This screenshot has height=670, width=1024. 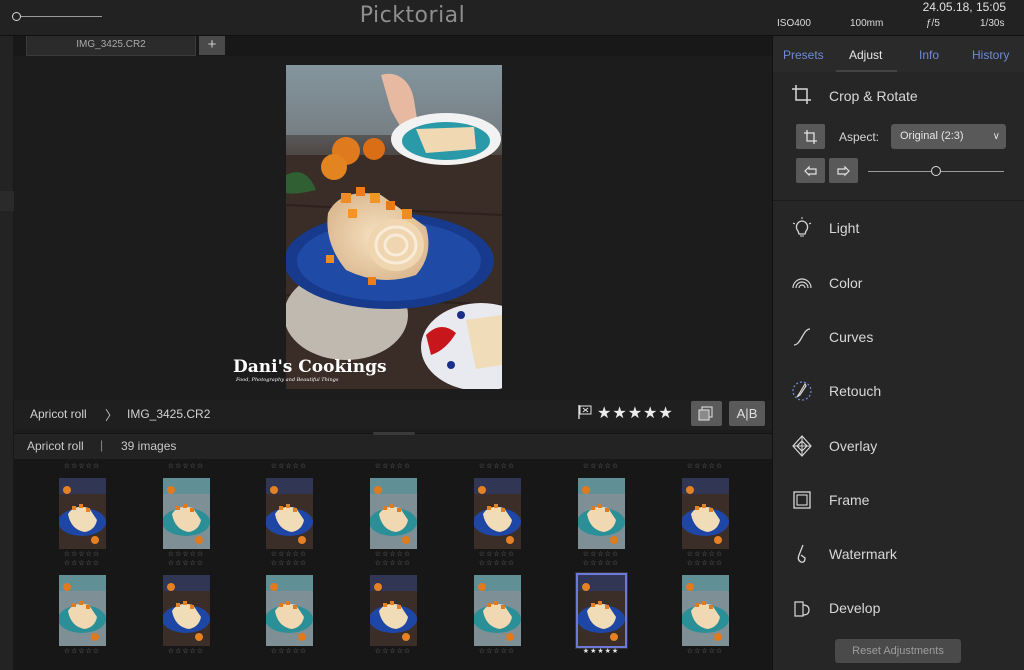 I want to click on develop-icon, so click(x=802, y=609).